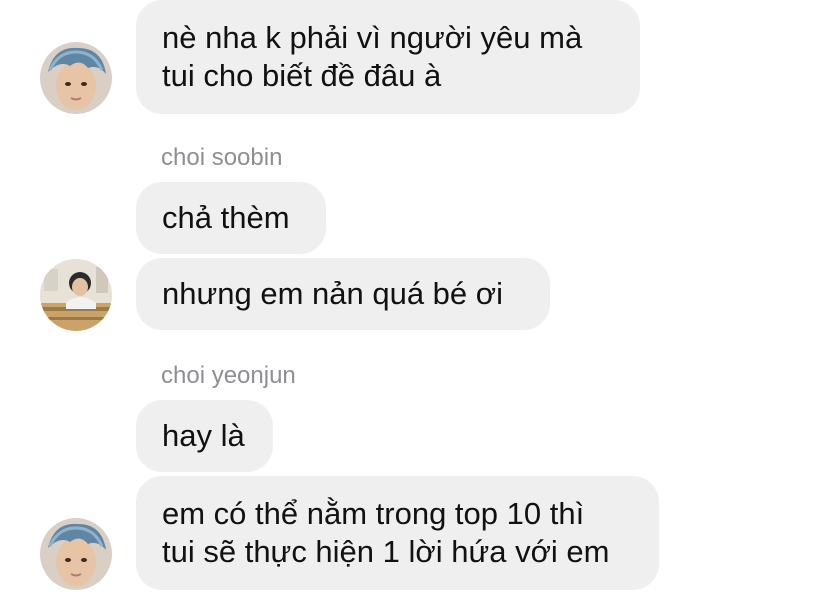  Describe the element at coordinates (302, 75) in the screenshot. I see `message-line: tui cho biết đề đâu à` at that location.